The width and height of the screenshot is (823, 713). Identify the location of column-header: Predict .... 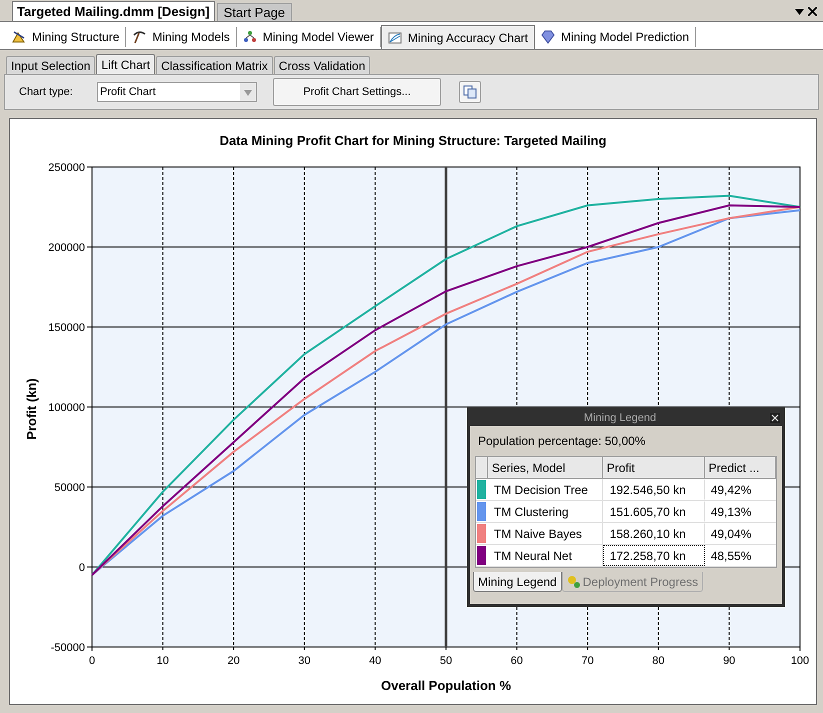
(740, 467).